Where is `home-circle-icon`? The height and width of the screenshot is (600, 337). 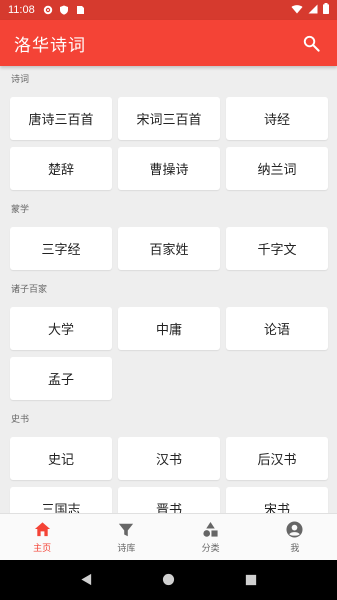 home-circle-icon is located at coordinates (168, 580).